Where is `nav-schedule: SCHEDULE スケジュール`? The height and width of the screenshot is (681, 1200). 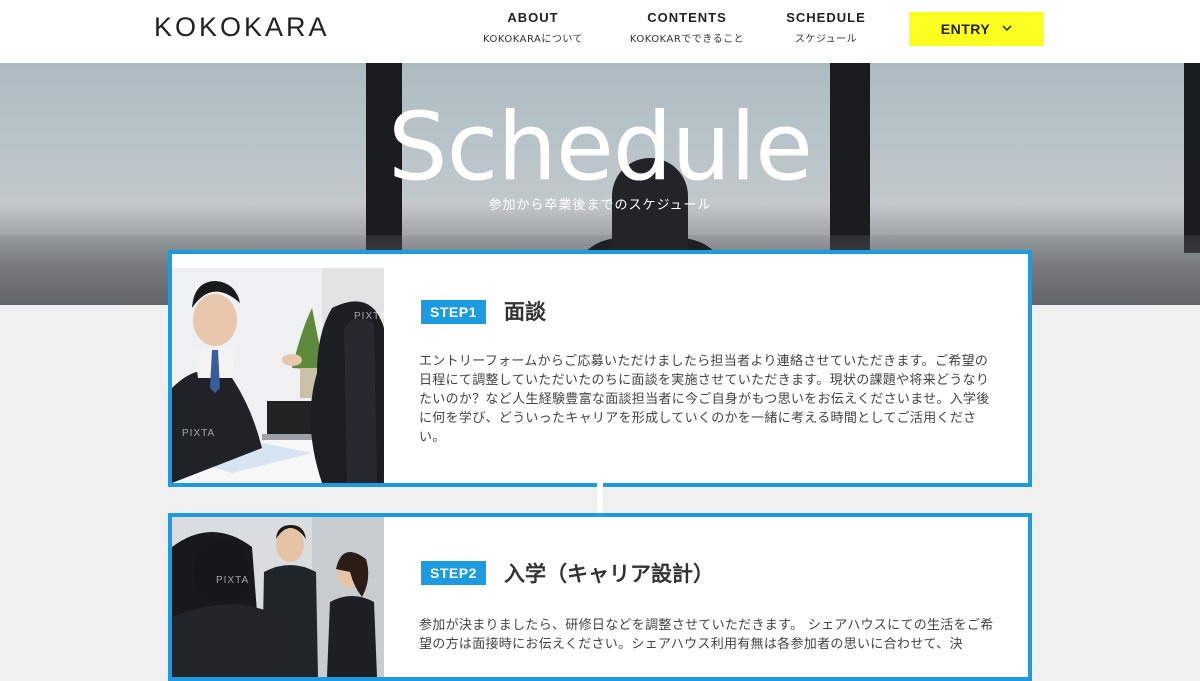 nav-schedule: SCHEDULE スケジュール is located at coordinates (826, 27).